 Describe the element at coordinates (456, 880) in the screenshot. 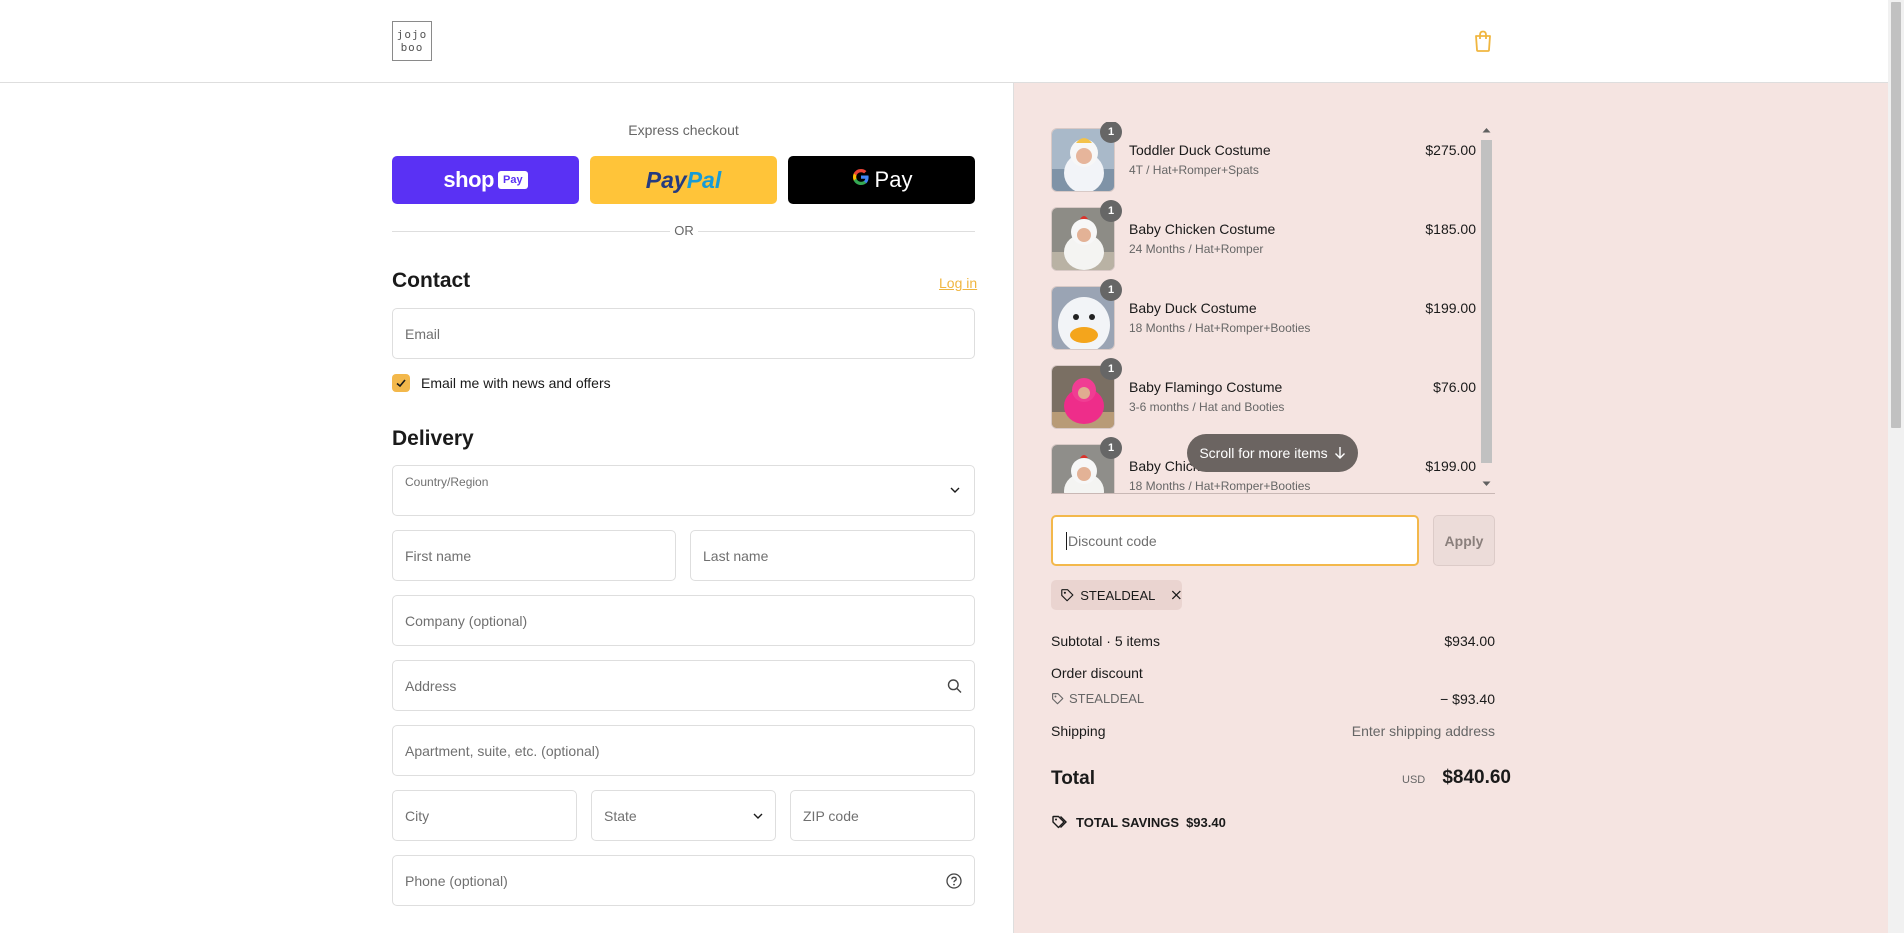

I see `phone-placeholder: Phone (optional)` at that location.